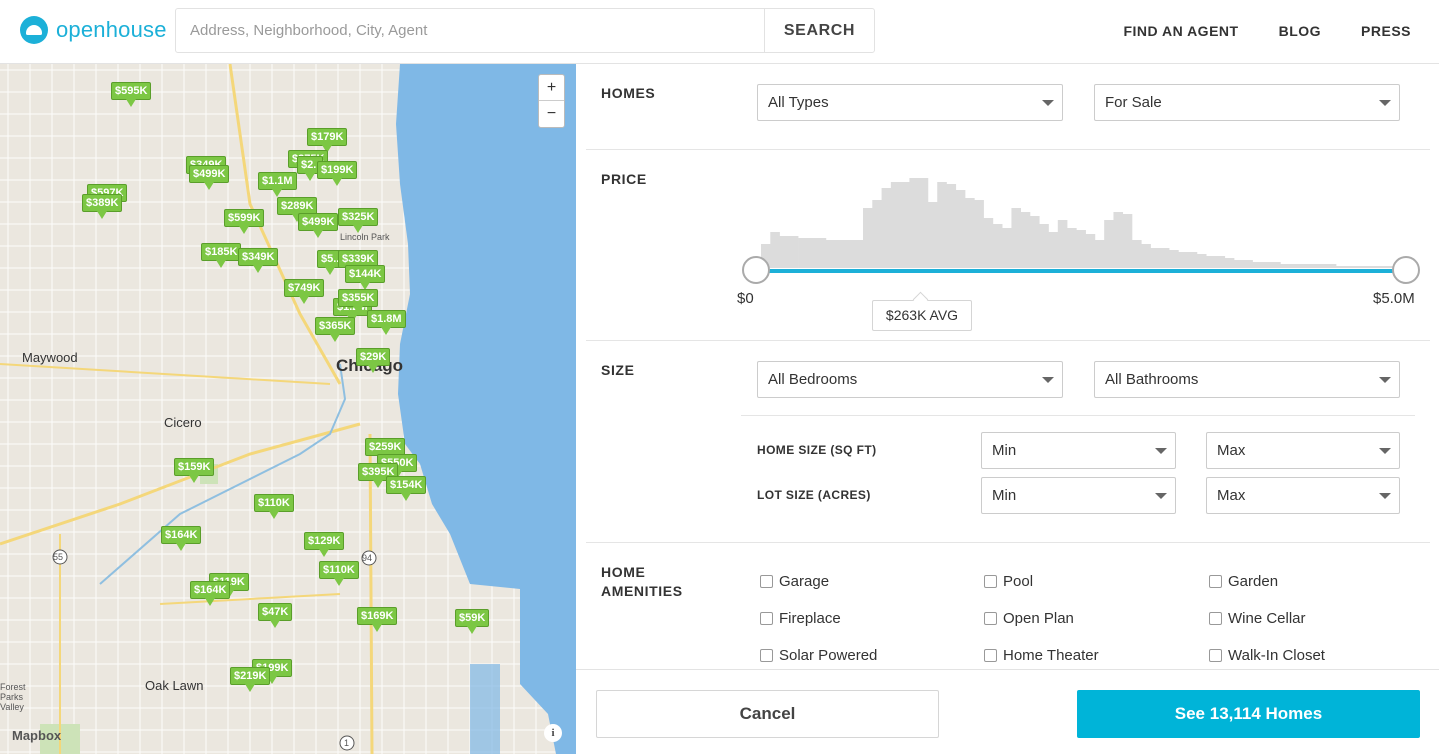  Describe the element at coordinates (102, 206) in the screenshot. I see `price-pin: $389K` at that location.